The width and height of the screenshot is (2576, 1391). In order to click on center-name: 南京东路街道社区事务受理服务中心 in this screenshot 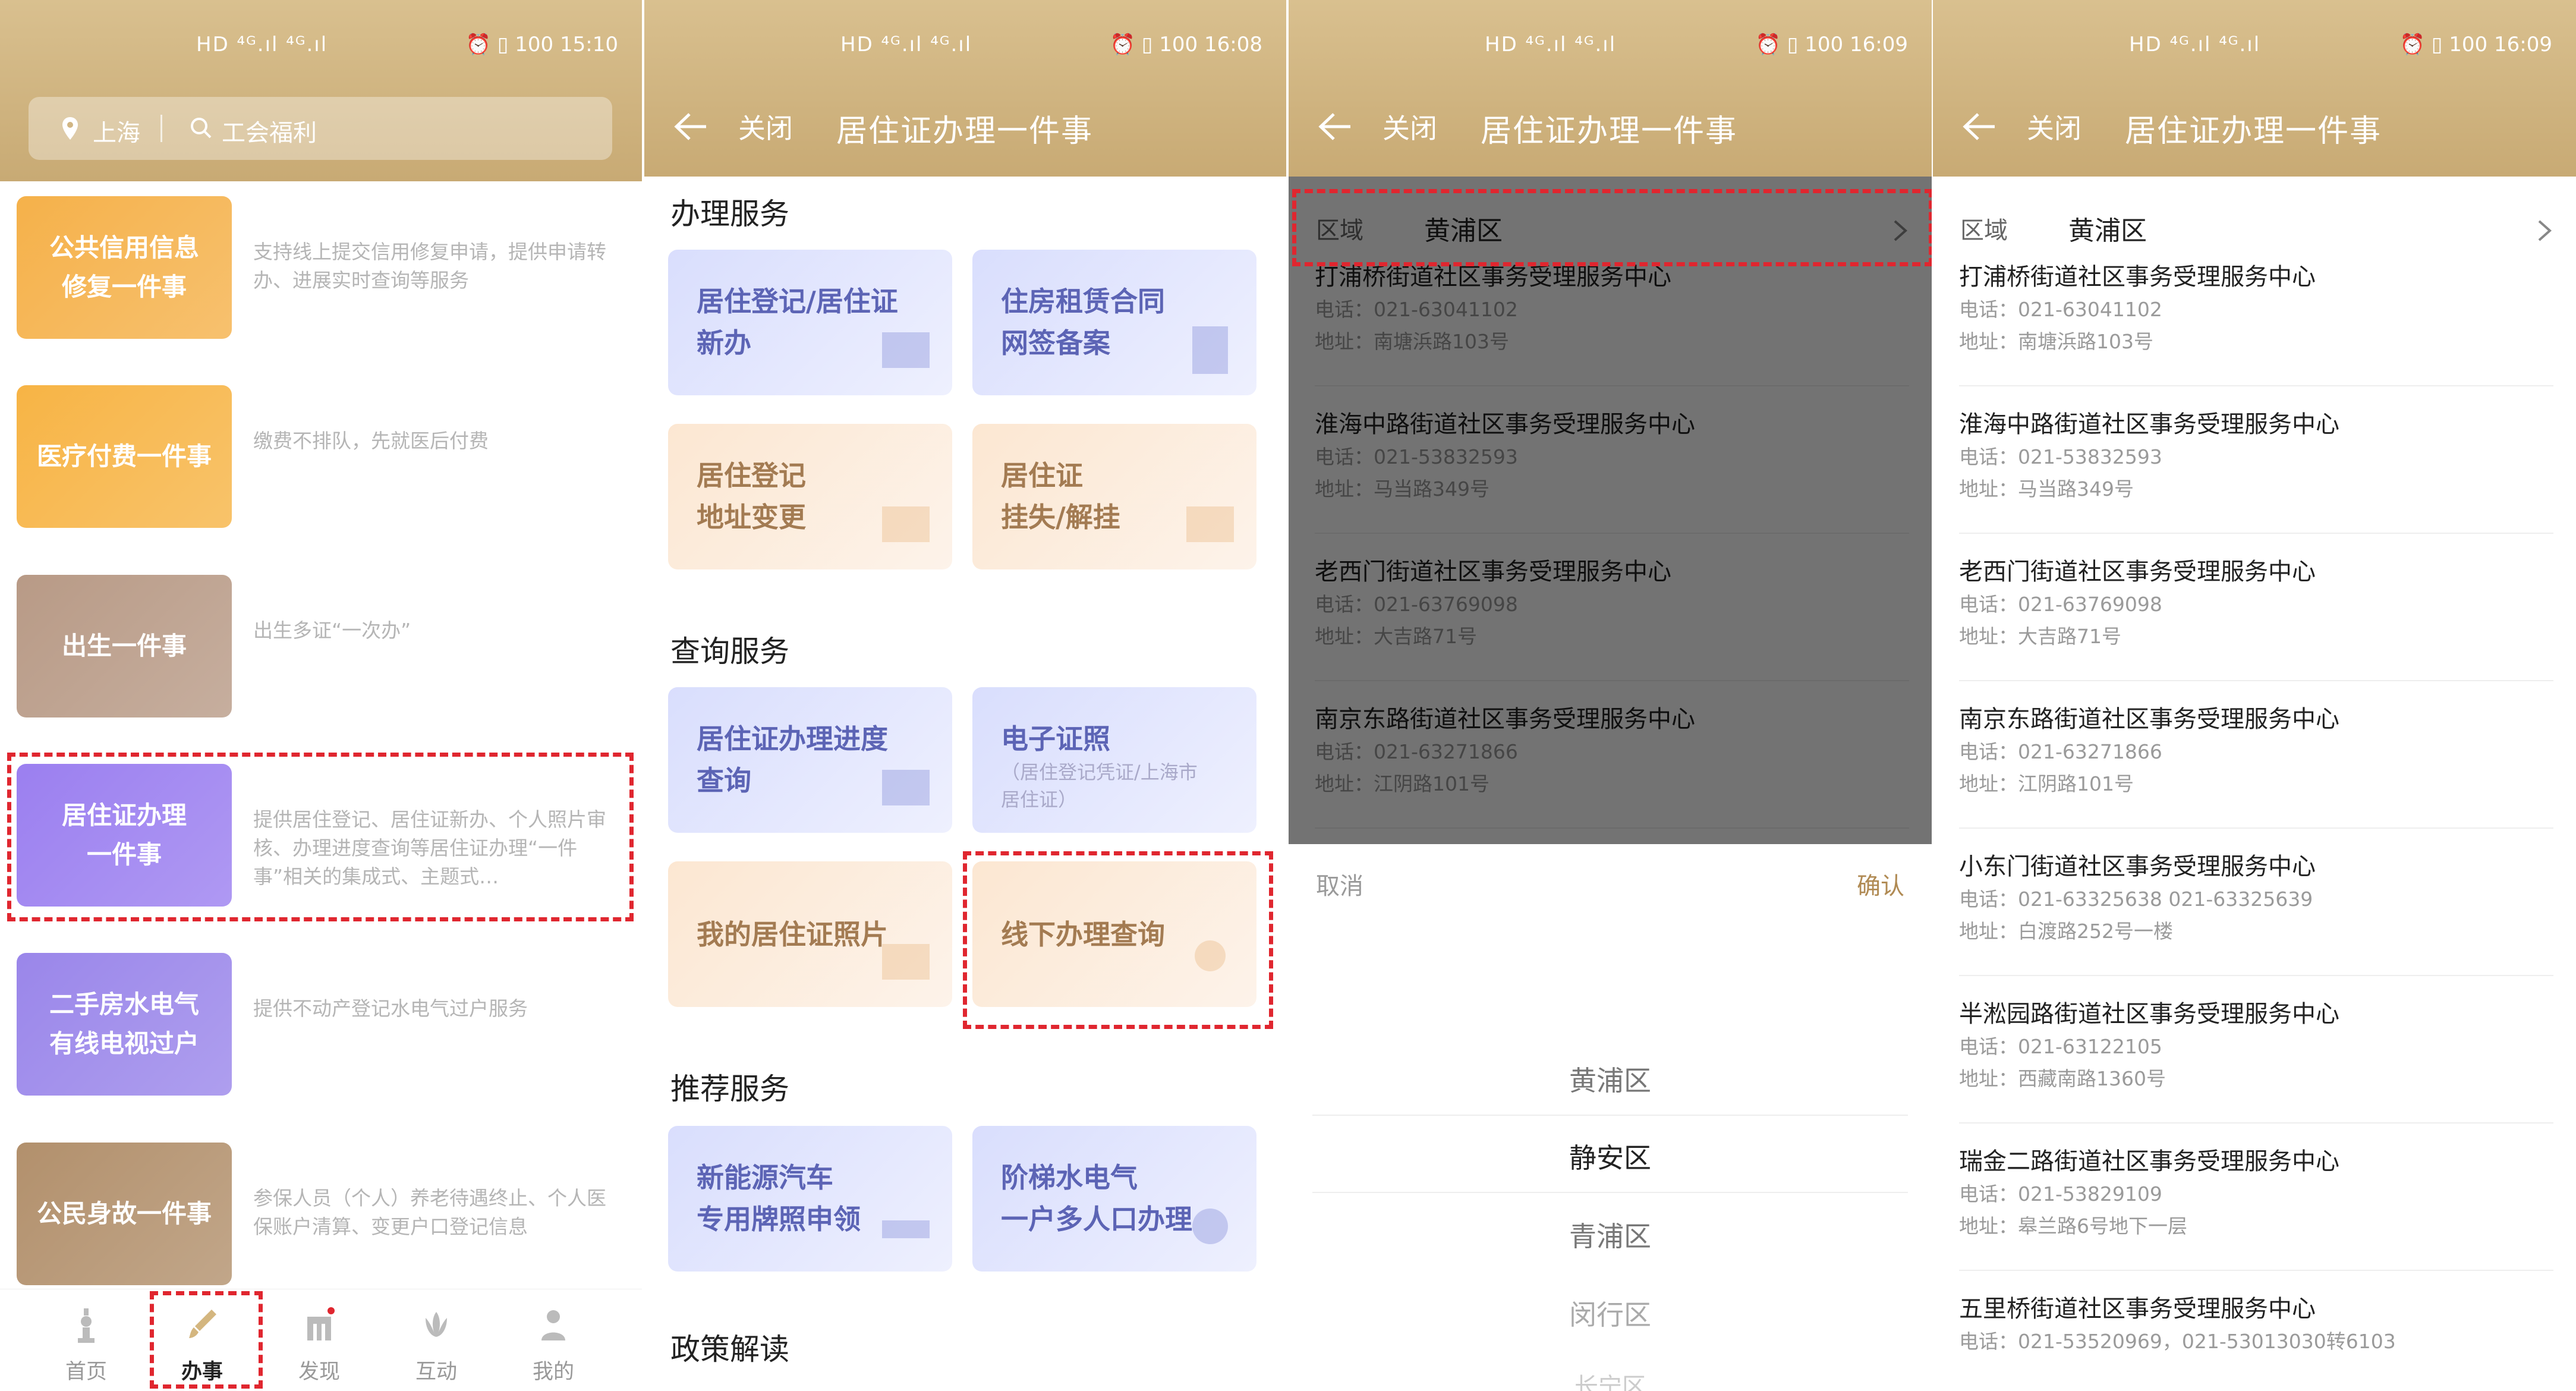, I will do `click(2149, 719)`.